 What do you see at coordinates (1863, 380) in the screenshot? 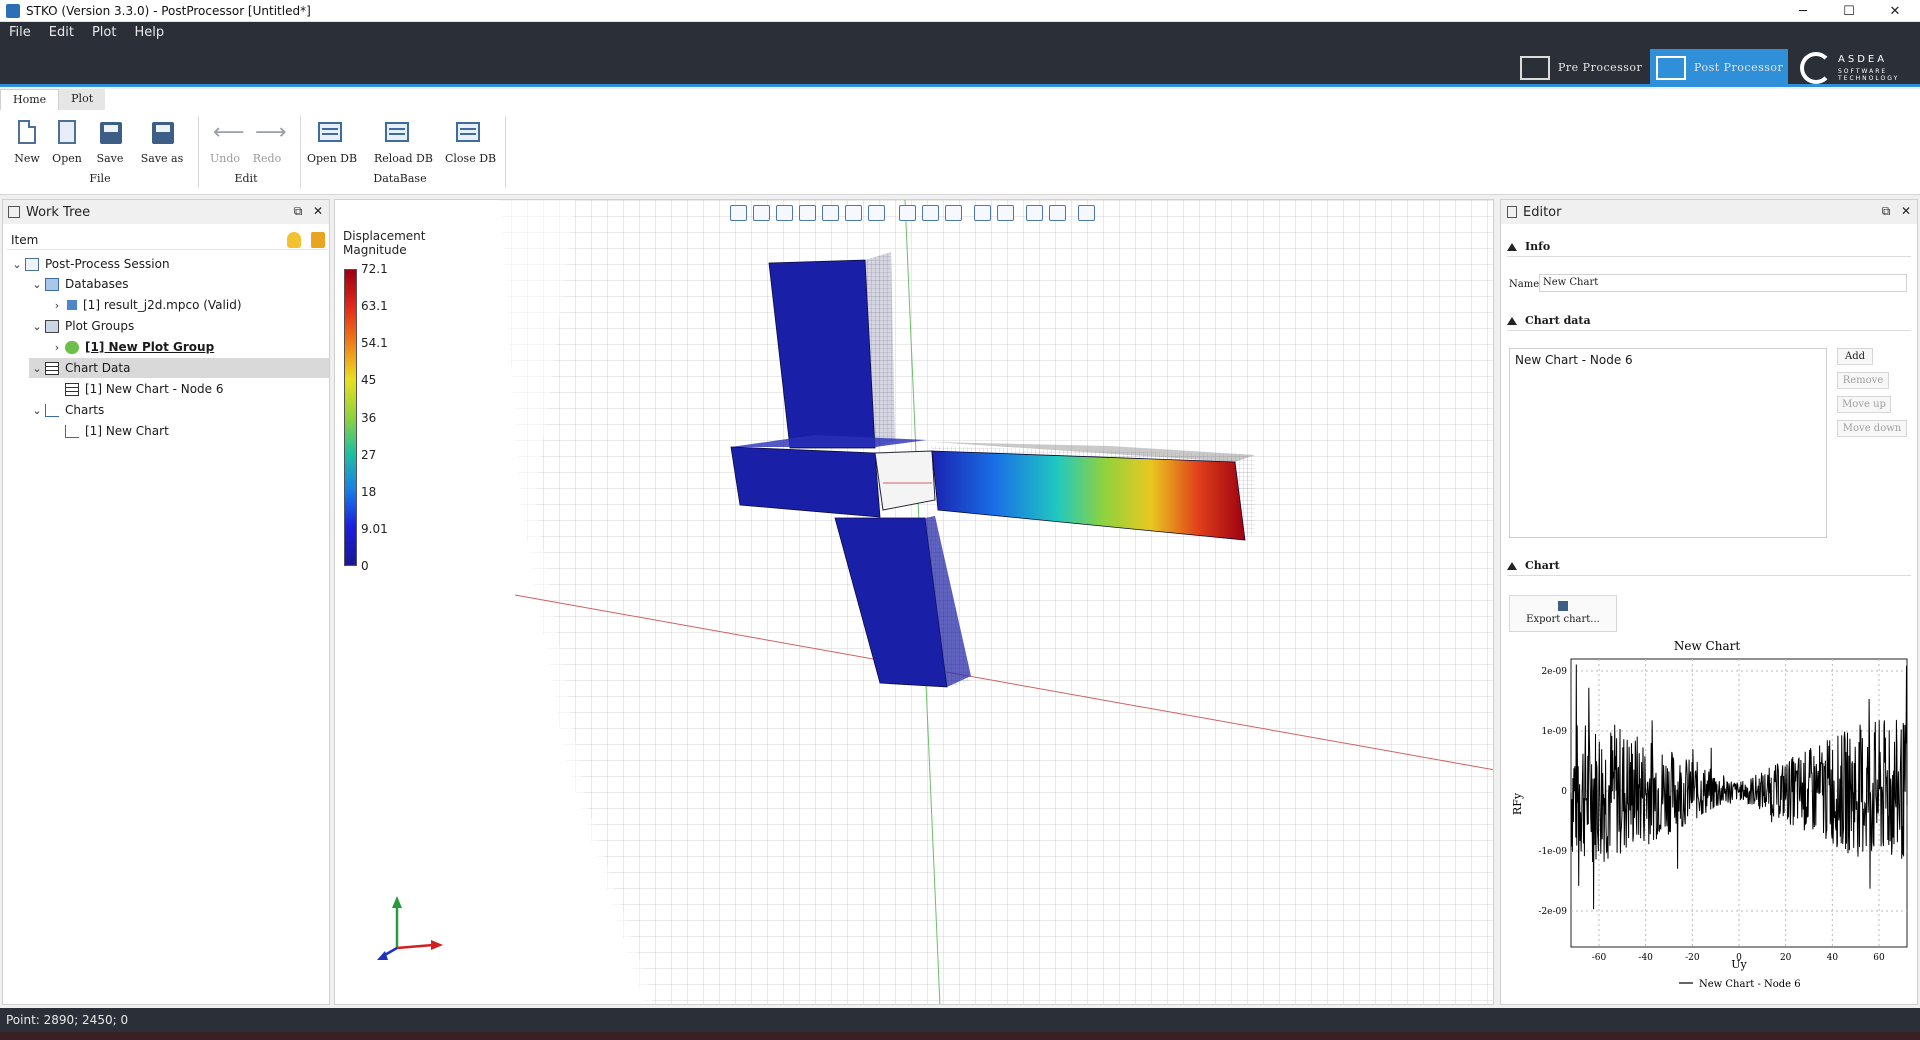
I see `remove-button: Remove` at bounding box center [1863, 380].